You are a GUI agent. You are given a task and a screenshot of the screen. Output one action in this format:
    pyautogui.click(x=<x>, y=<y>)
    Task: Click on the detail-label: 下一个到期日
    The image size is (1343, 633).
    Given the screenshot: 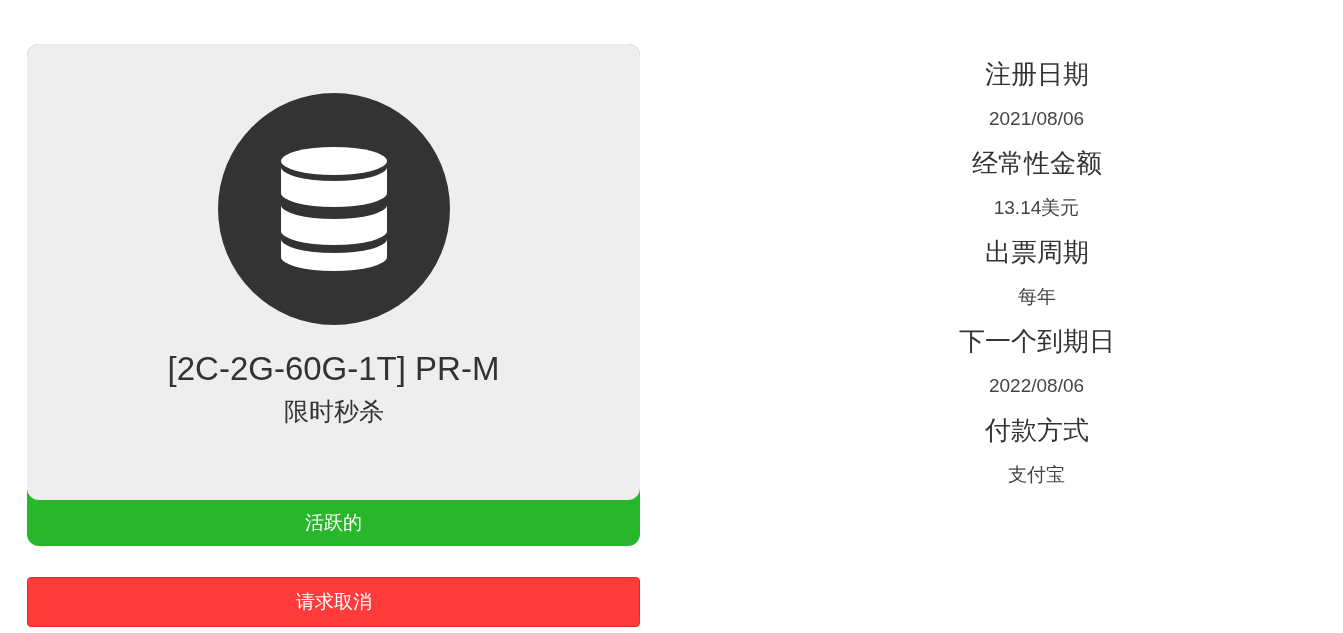 What is the action you would take?
    pyautogui.click(x=1036, y=341)
    